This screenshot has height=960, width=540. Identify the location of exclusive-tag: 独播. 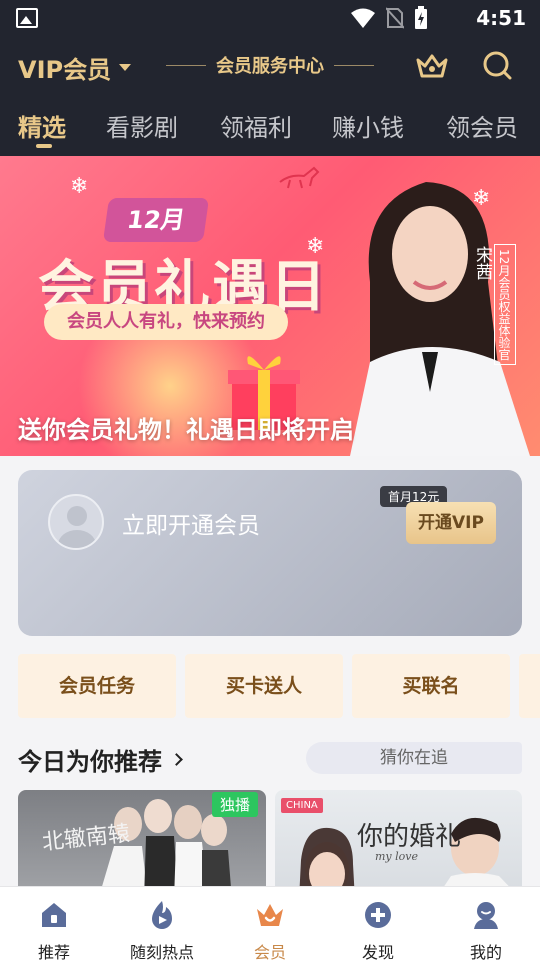
(234, 804).